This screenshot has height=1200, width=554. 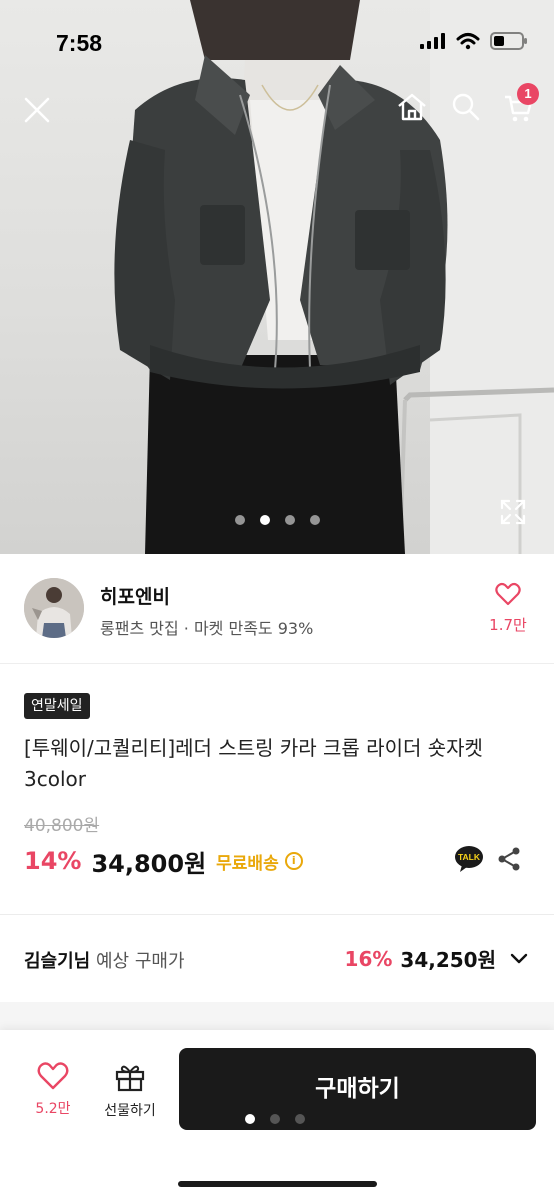 I want to click on expand-button, so click(x=513, y=512).